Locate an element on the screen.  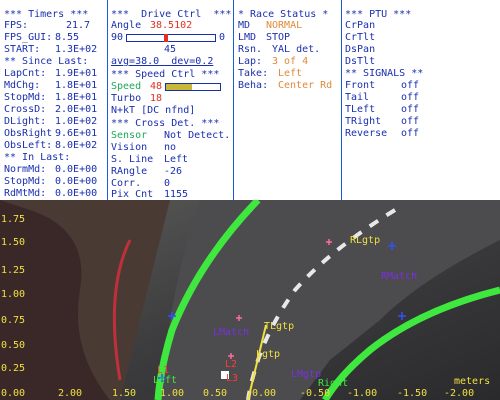
tlgtp-label: TLgtp is located at coordinates (279, 326).